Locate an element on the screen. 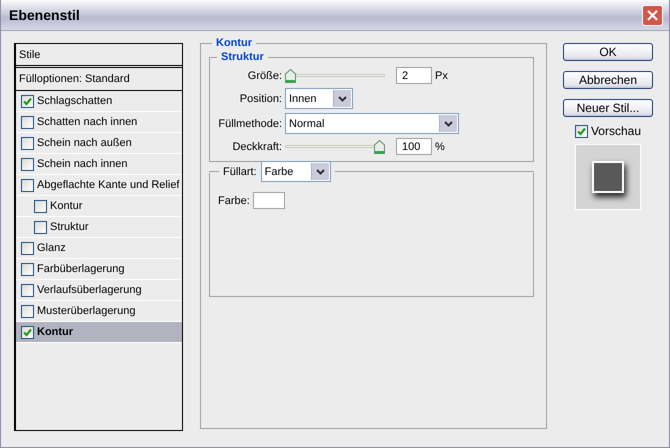  list-item: Schatten nach innen is located at coordinates (99, 122).